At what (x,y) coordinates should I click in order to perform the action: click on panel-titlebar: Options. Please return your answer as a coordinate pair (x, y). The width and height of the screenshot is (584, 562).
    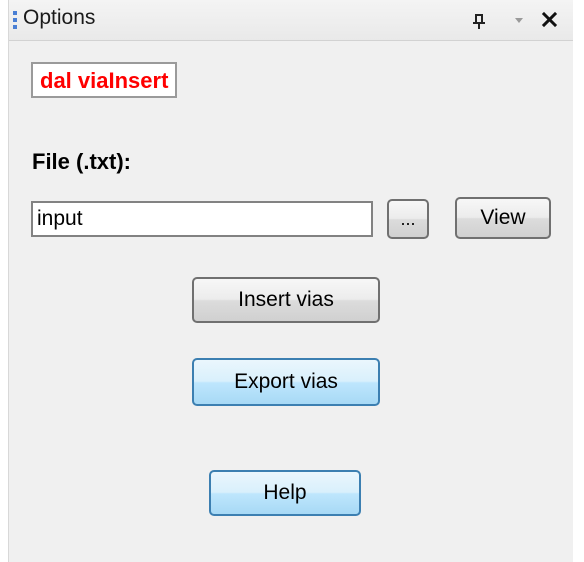
    Looking at the image, I should click on (291, 20).